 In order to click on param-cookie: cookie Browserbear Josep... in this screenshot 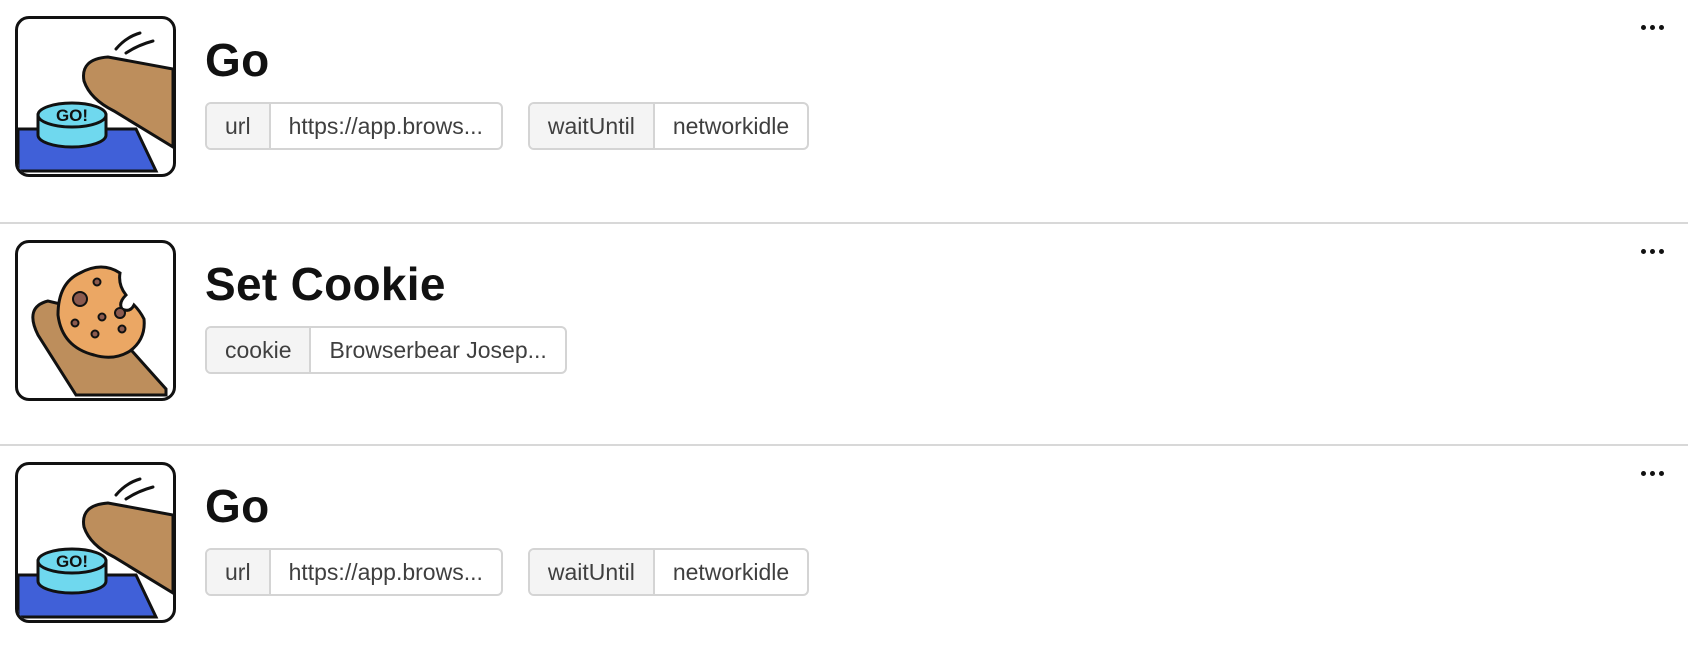, I will do `click(386, 350)`.